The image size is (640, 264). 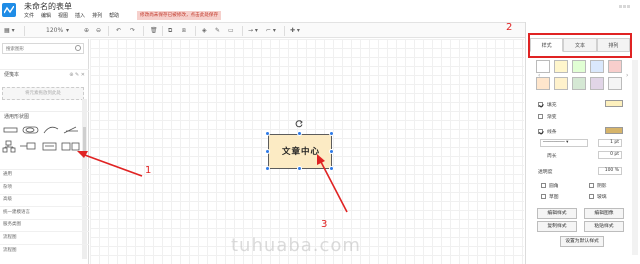 I want to click on annotation-label-2: 2, so click(x=509, y=27).